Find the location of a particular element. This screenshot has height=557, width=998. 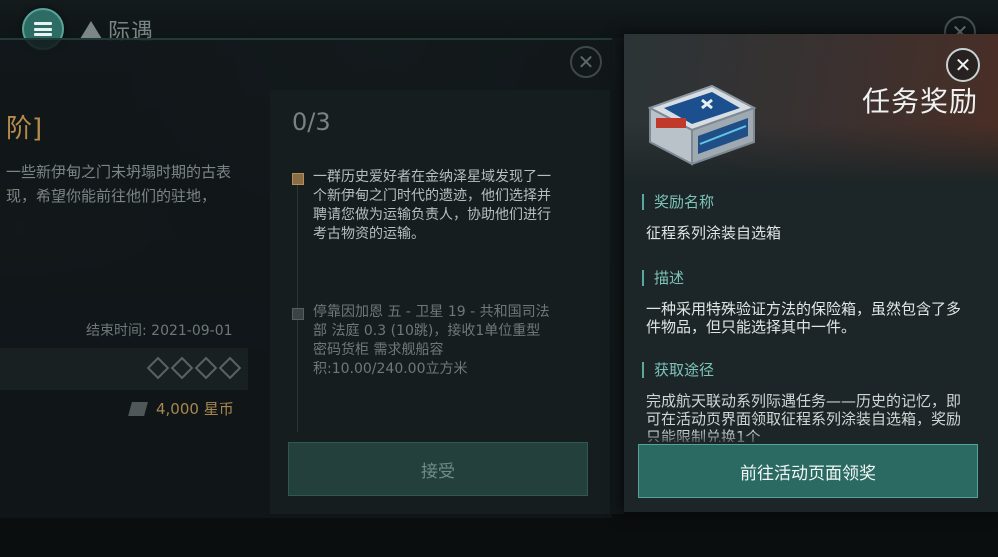

accept-button: 接受 is located at coordinates (438, 469).